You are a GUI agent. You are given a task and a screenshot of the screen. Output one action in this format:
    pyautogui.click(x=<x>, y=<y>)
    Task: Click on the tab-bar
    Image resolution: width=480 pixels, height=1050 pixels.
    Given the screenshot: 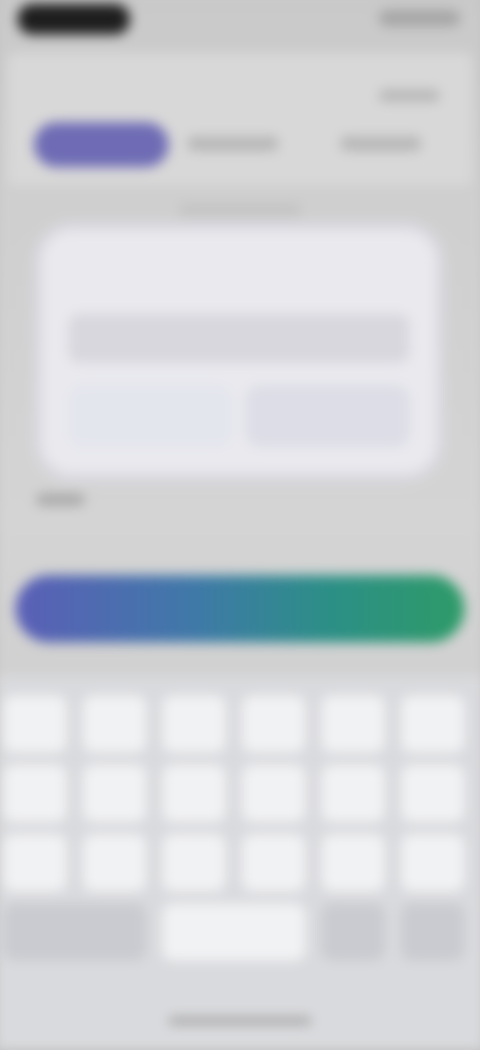 What is the action you would take?
    pyautogui.click(x=237, y=146)
    